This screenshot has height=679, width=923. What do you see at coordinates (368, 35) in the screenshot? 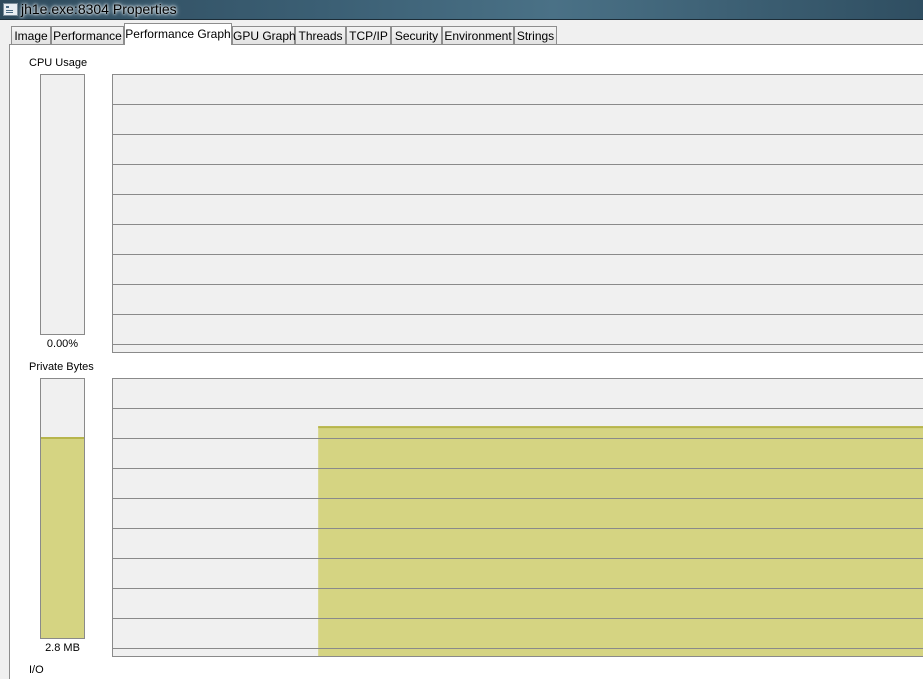
I see `tab-tcp-ip: TCP/IP` at bounding box center [368, 35].